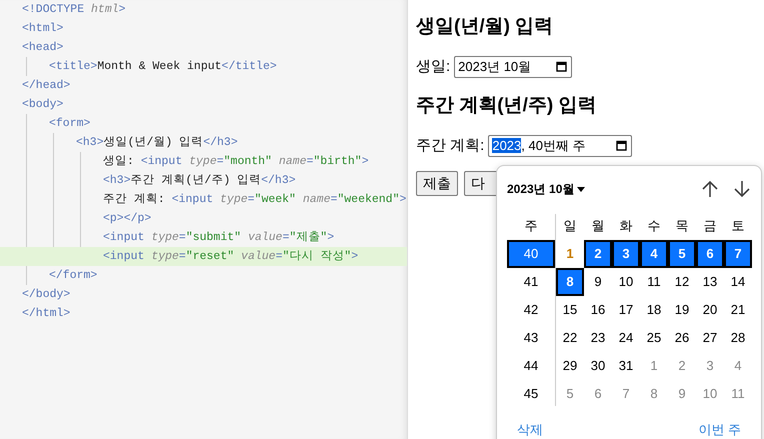  What do you see at coordinates (738, 226) in the screenshot?
I see `weekday-header: 토` at bounding box center [738, 226].